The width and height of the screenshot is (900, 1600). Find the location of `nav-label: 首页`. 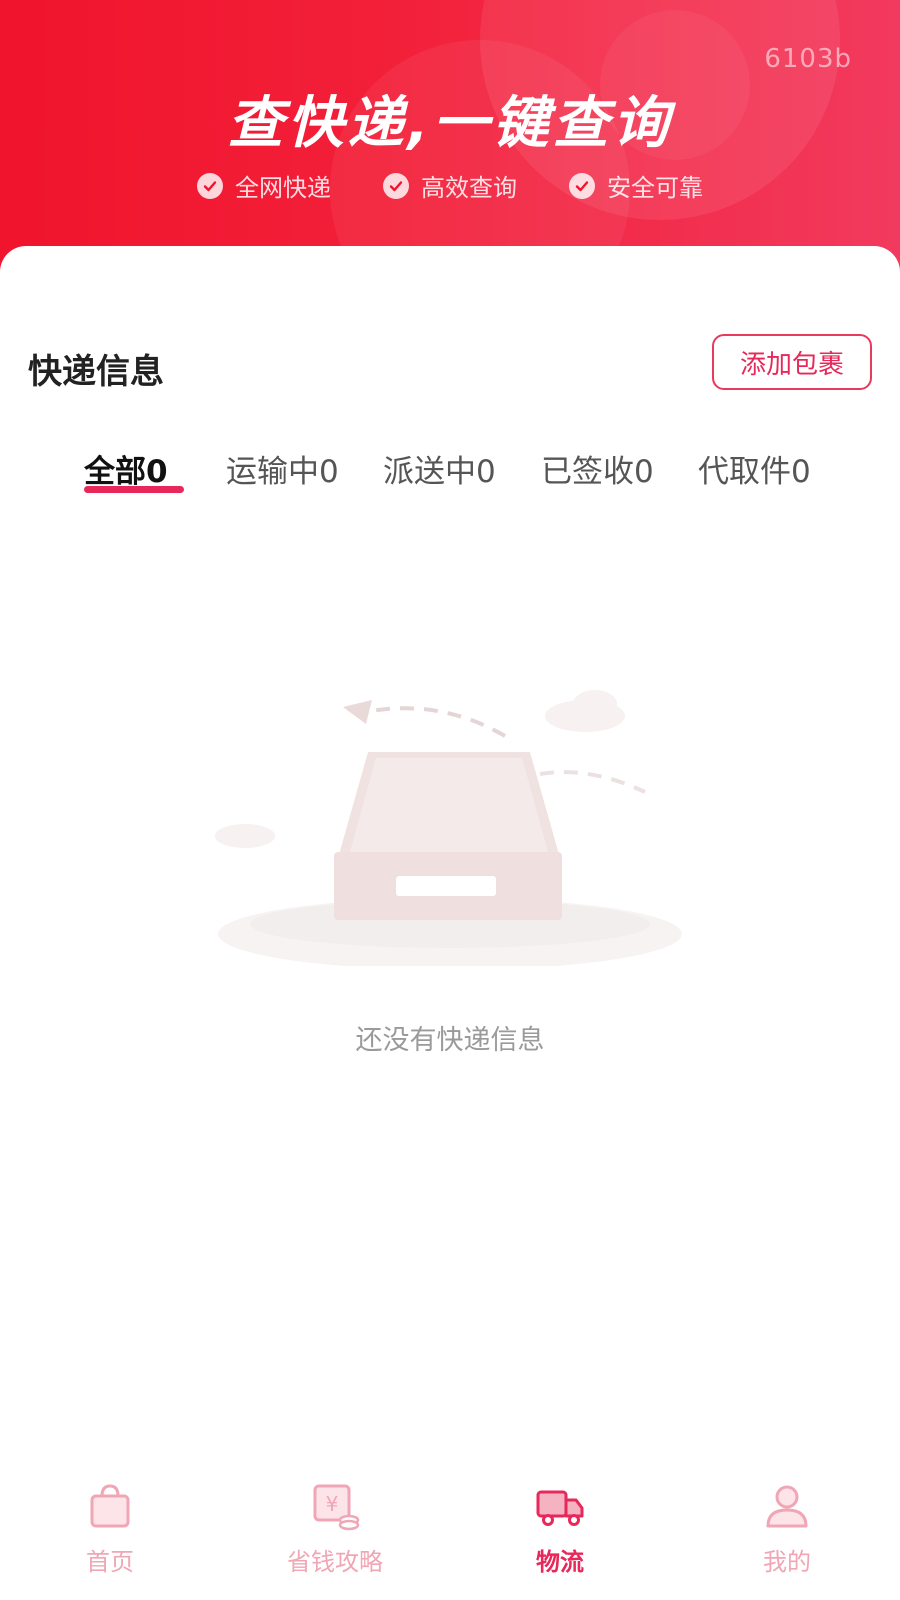

nav-label: 首页 is located at coordinates (110, 1562).